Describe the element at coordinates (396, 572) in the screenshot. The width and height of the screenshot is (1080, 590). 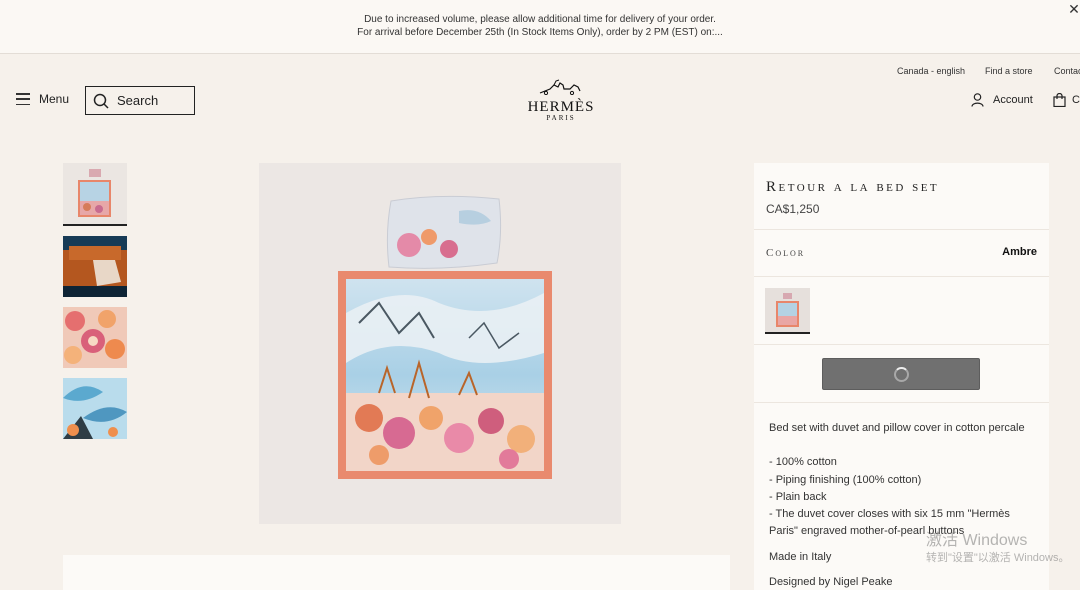
I see `lower-content-block` at that location.